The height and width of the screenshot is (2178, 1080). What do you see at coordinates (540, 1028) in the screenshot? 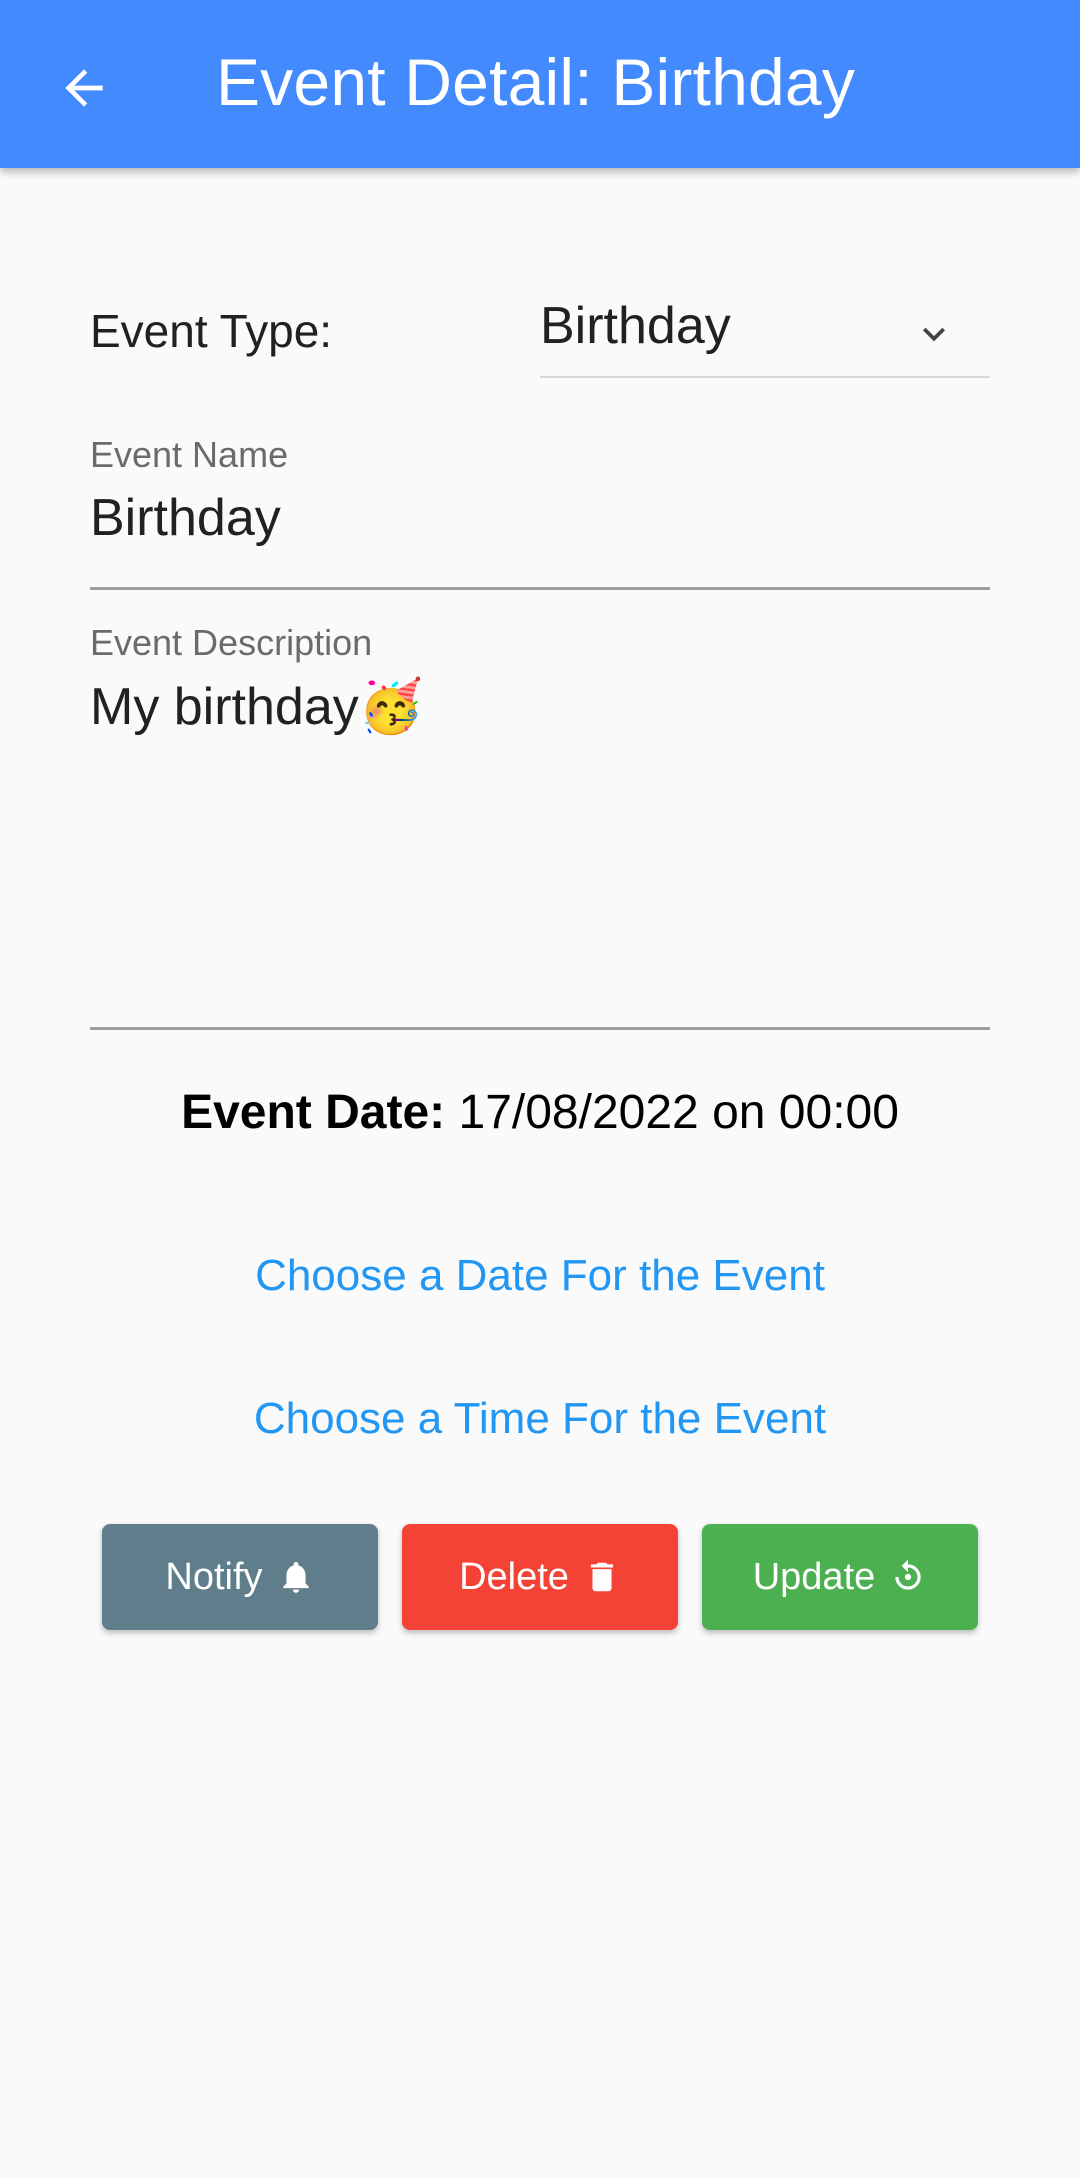
I see `event-description-underline` at bounding box center [540, 1028].